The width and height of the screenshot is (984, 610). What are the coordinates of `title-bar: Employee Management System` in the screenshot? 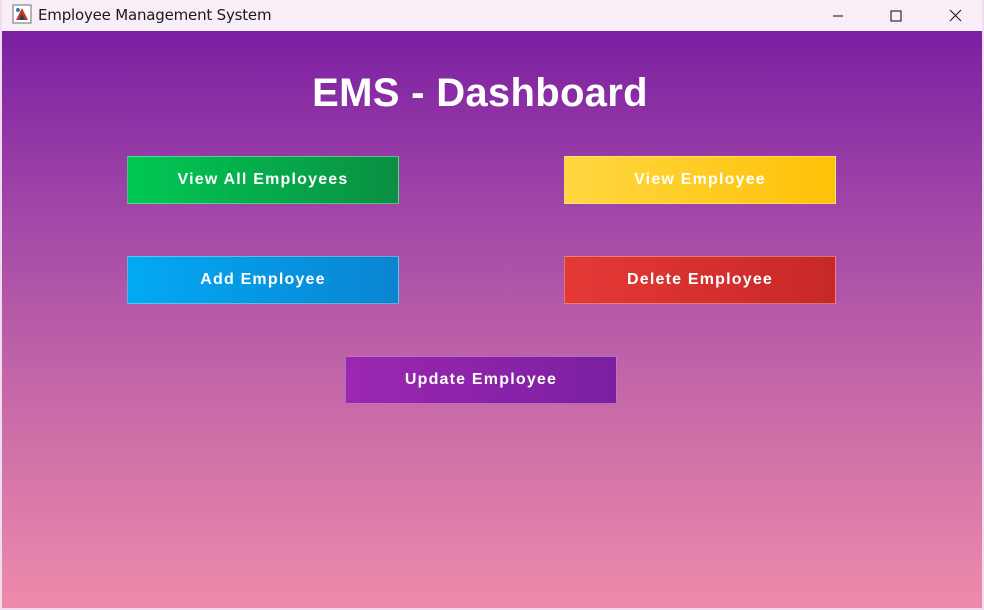 It's located at (492, 15).